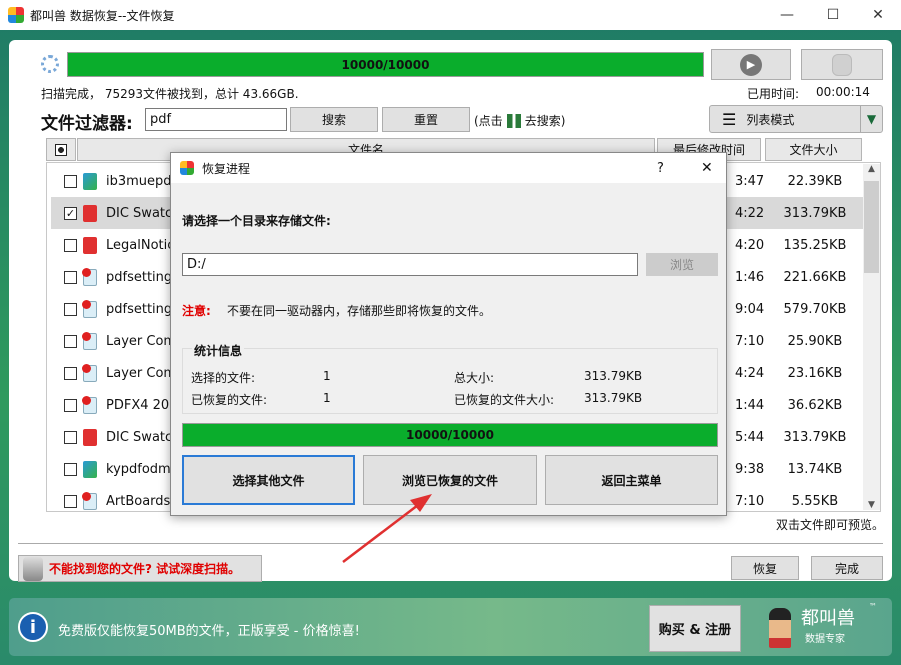  What do you see at coordinates (828, 618) in the screenshot?
I see `logo-text: 都叫兽` at bounding box center [828, 618].